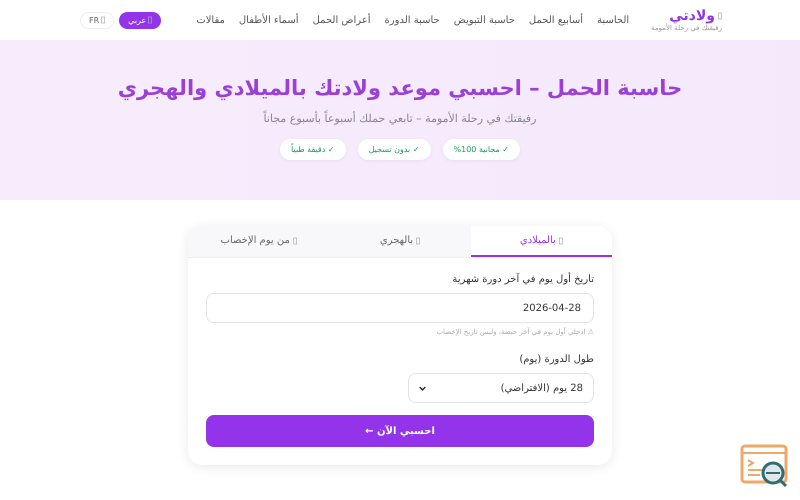 Image resolution: width=800 pixels, height=500 pixels. I want to click on feature-badge: ✓ بدون تسجيل, so click(394, 149).